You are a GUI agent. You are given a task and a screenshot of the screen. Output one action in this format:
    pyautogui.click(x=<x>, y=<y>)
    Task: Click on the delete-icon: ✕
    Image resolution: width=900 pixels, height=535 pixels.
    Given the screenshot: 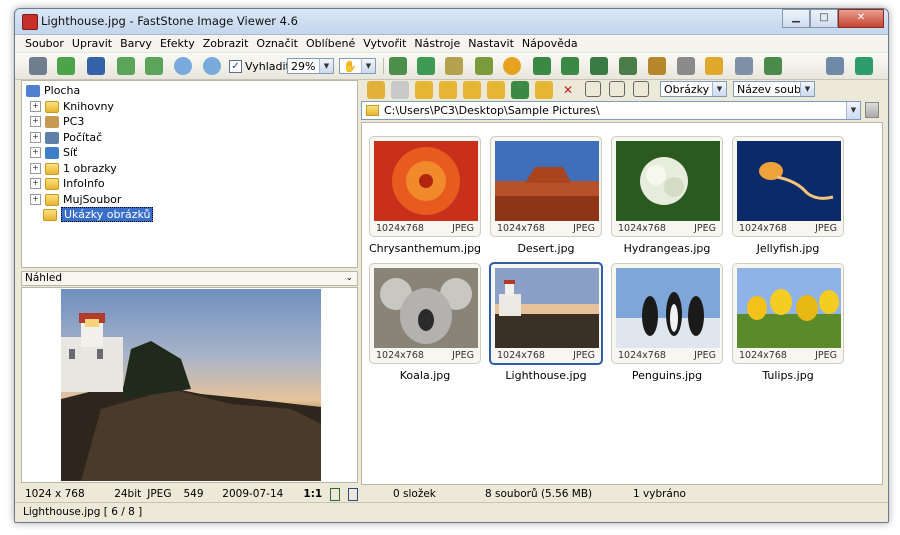 What is the action you would take?
    pyautogui.click(x=568, y=90)
    